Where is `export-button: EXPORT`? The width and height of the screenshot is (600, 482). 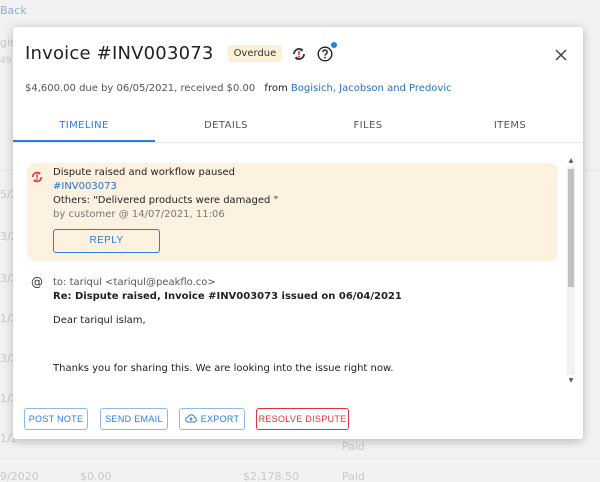 export-button: EXPORT is located at coordinates (212, 419).